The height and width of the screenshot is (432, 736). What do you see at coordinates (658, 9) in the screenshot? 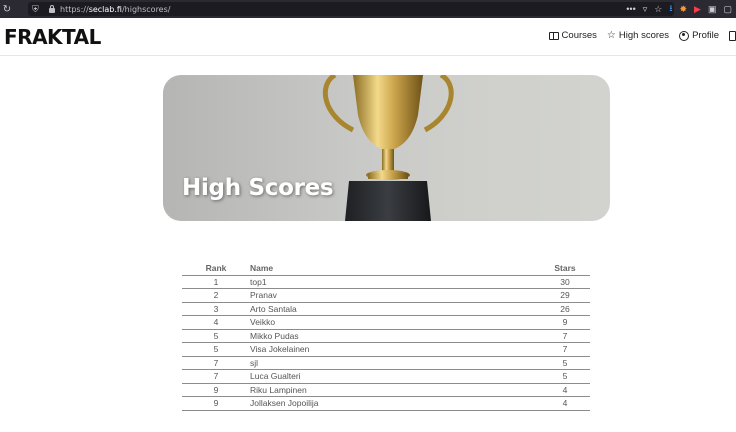
I see `bookmark-star-icon: ☆` at bounding box center [658, 9].